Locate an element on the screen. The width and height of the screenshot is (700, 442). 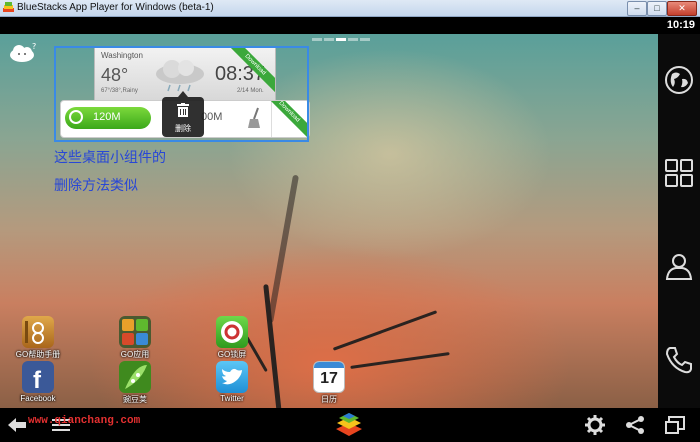
svg-text: f is located at coordinates (37, 380).